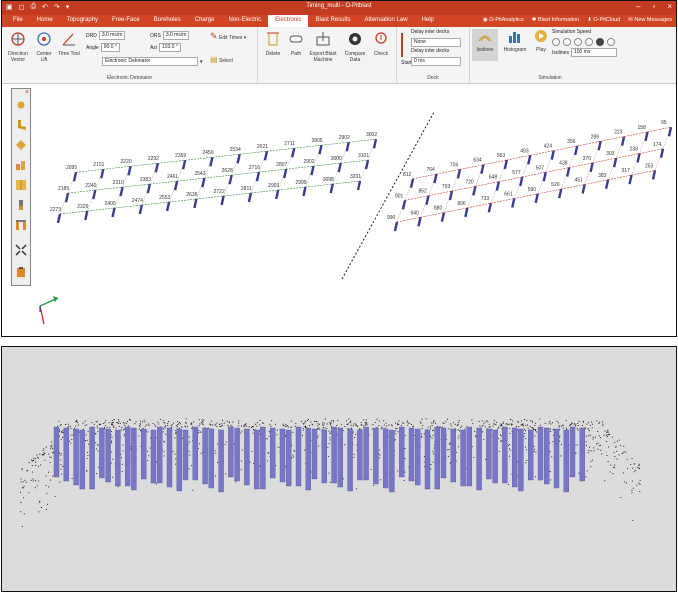 Image resolution: width=678 pixels, height=593 pixels. Describe the element at coordinates (169, 47) in the screenshot. I see `azi-input: 103.0 °` at that location.